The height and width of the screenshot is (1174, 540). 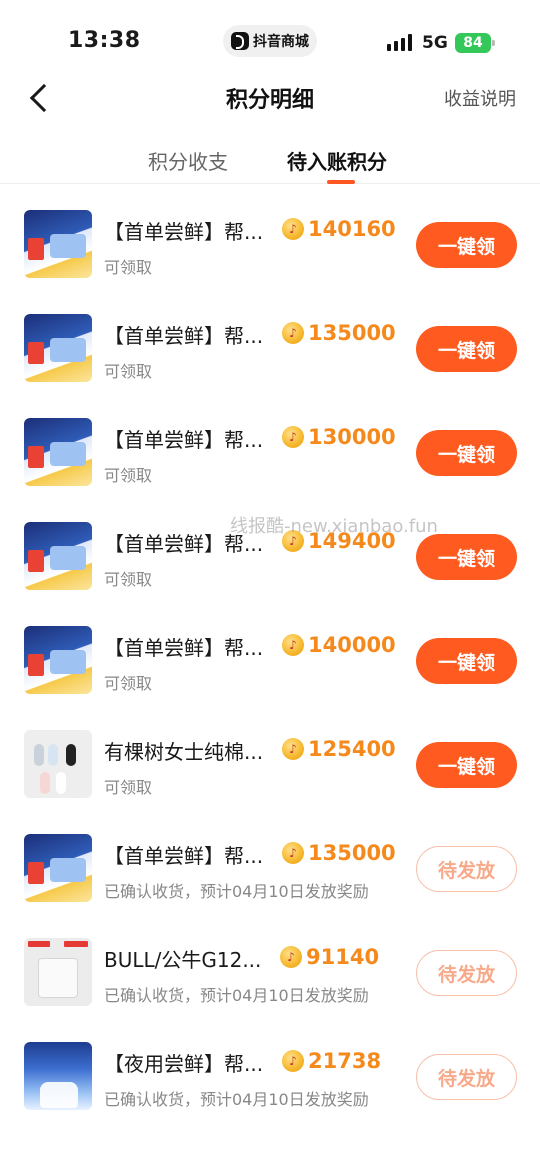 I want to click on earnings-info-link: 收益说明, so click(x=480, y=98).